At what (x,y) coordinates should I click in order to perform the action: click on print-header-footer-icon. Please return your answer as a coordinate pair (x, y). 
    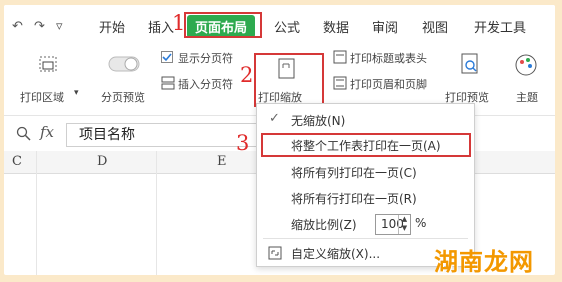
    Looking at the image, I should click on (340, 83).